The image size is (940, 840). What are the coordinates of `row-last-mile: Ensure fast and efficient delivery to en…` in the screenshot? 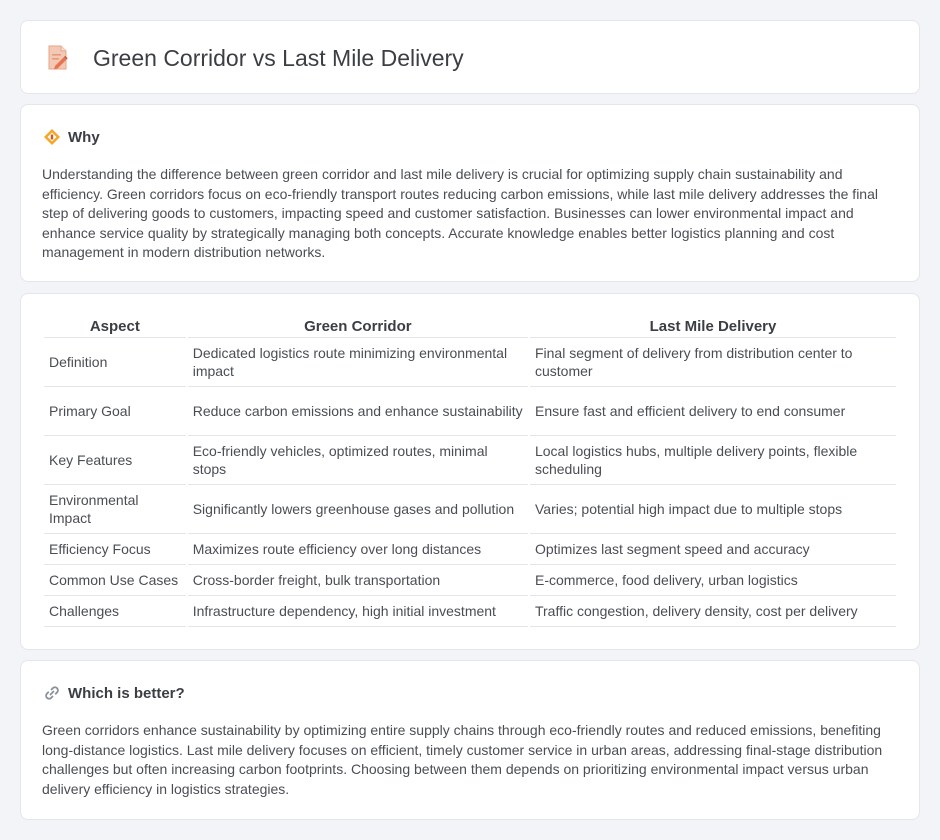 It's located at (712, 411).